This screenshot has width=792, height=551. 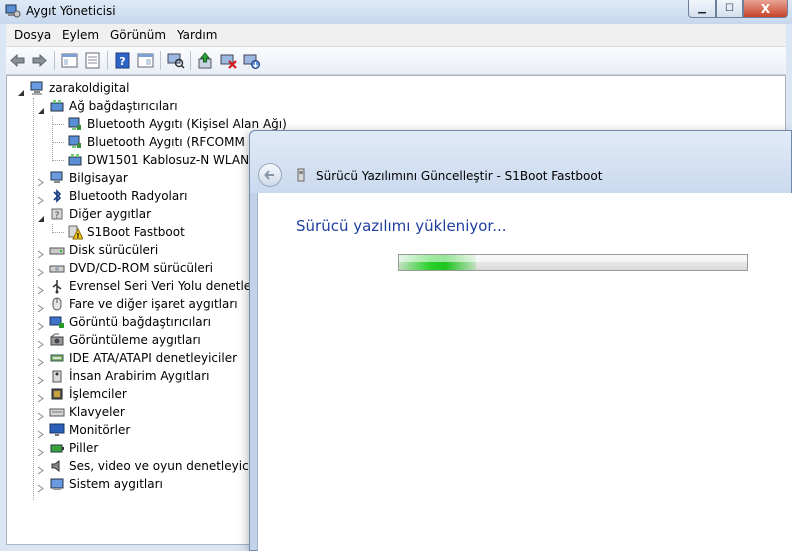 I want to click on back-arrow-icon, so click(x=269, y=175).